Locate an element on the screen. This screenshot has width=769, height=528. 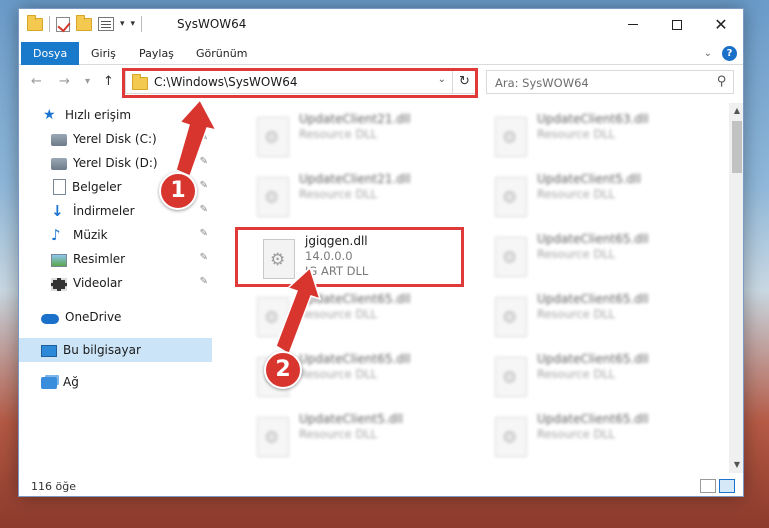
step-1-badge: 1 is located at coordinates (178, 191).